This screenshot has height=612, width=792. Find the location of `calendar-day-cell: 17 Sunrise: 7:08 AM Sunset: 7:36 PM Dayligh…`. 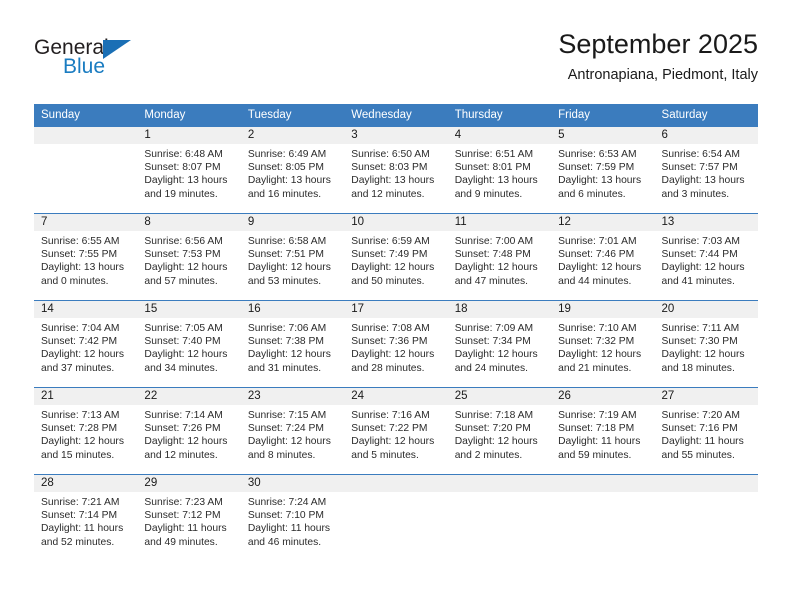

calendar-day-cell: 17 Sunrise: 7:08 AM Sunset: 7:36 PM Dayligh… is located at coordinates (396, 344).